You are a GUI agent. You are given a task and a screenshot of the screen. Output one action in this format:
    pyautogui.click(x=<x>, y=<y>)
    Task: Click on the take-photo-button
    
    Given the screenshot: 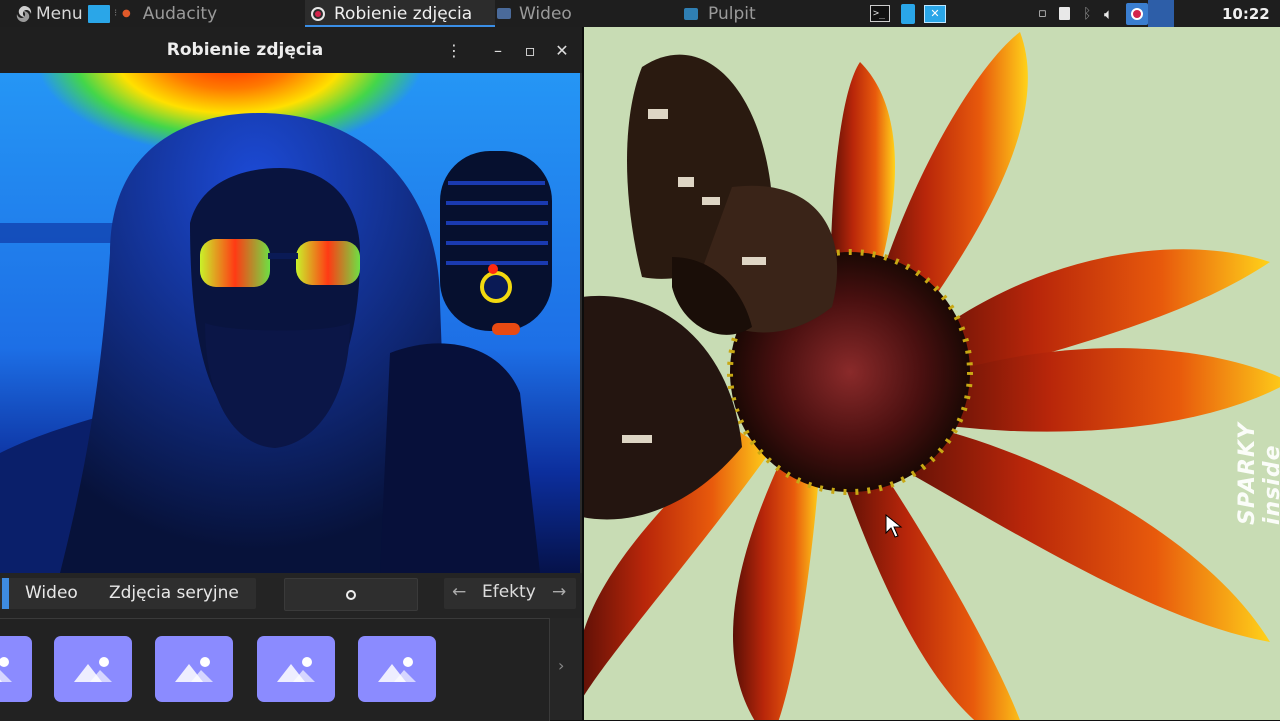 What is the action you would take?
    pyautogui.click(x=351, y=594)
    